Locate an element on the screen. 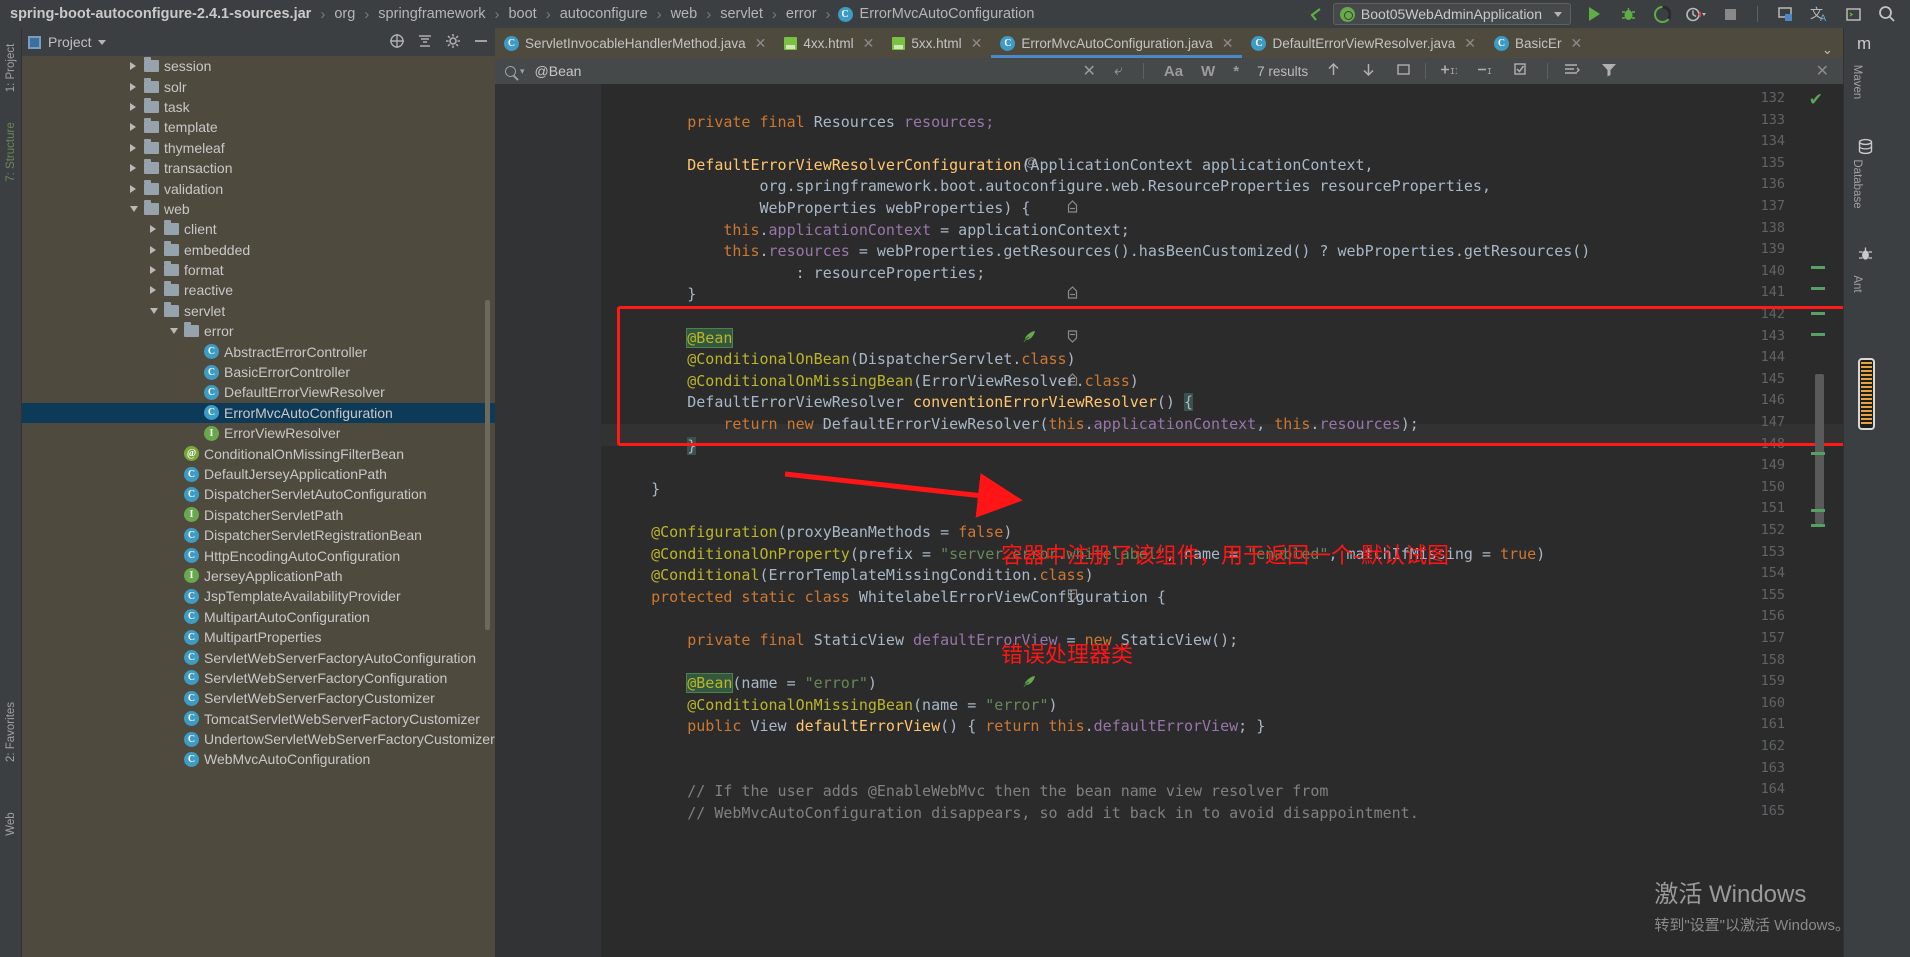 The image size is (1910, 957). open-in-find-window-icon is located at coordinates (1572, 71).